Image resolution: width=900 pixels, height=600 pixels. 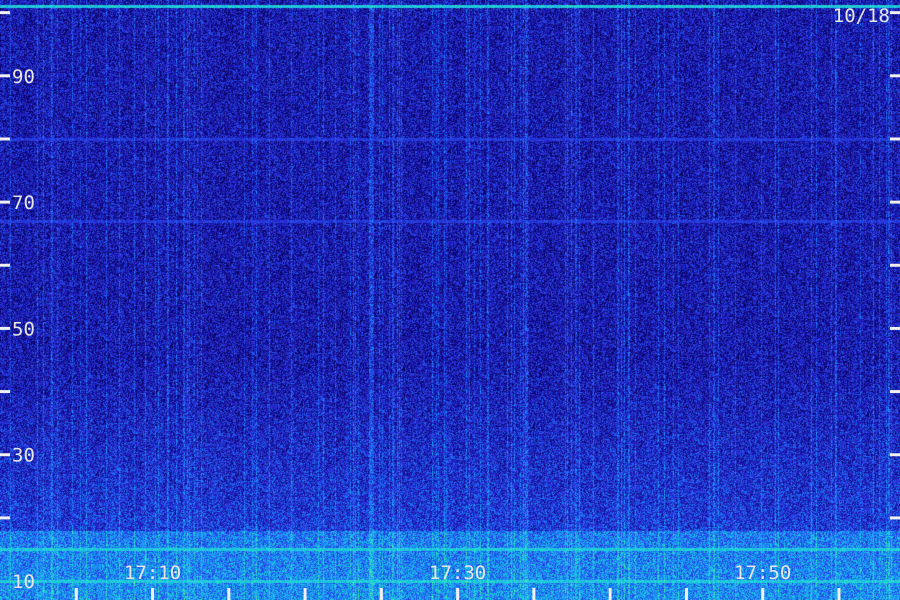 What do you see at coordinates (457, 573) in the screenshot?
I see `x-tick-label: 17:30` at bounding box center [457, 573].